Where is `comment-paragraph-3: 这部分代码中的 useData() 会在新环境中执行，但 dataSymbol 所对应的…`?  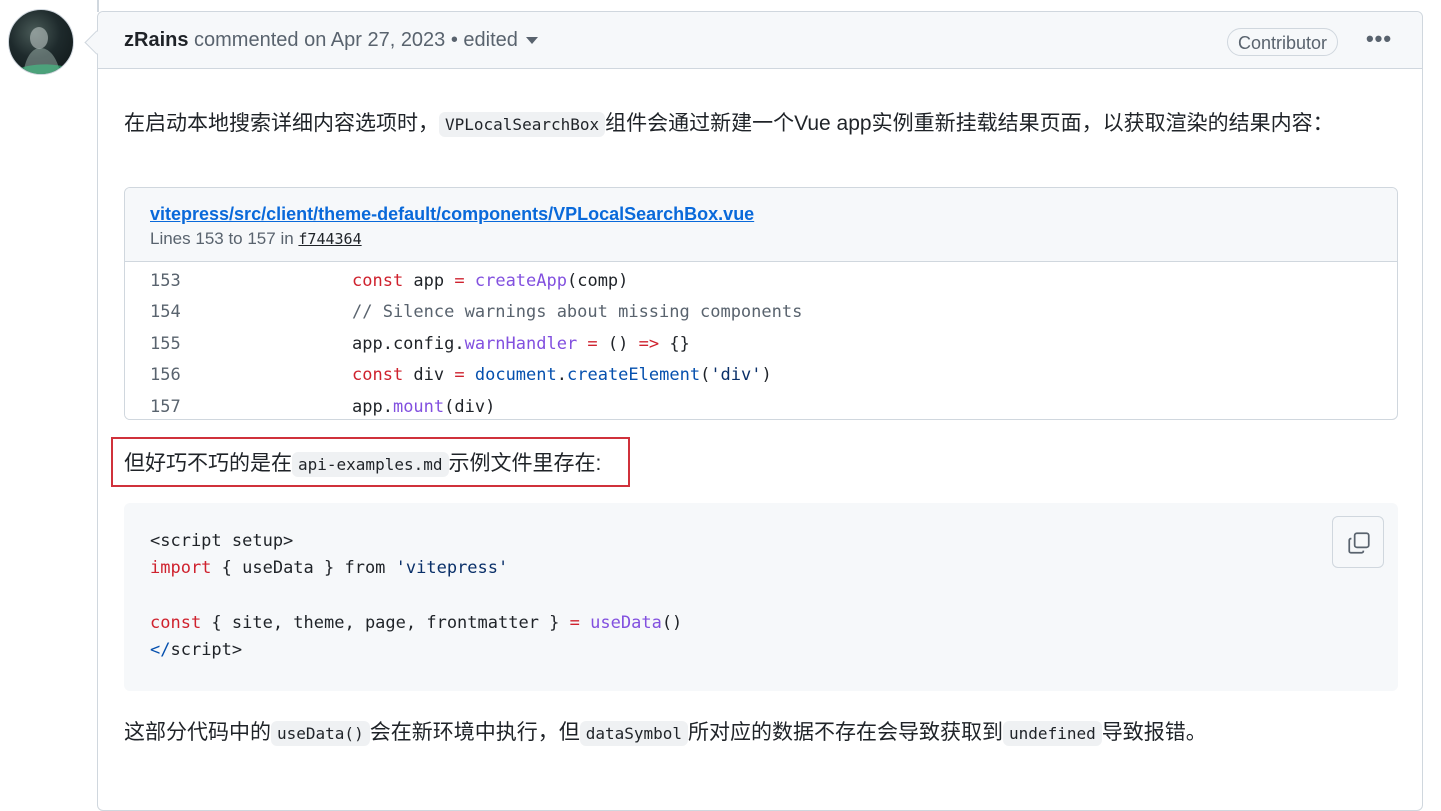
comment-paragraph-3: 这部分代码中的 useData() 会在新环境中执行，但 dataSymbol 所对应的… is located at coordinates (665, 733).